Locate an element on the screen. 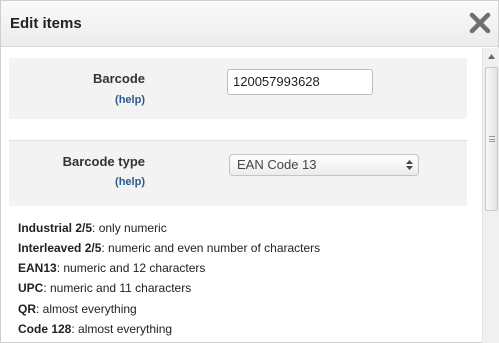 The height and width of the screenshot is (343, 499). info-desc: : numeric and 12 characters is located at coordinates (131, 268).